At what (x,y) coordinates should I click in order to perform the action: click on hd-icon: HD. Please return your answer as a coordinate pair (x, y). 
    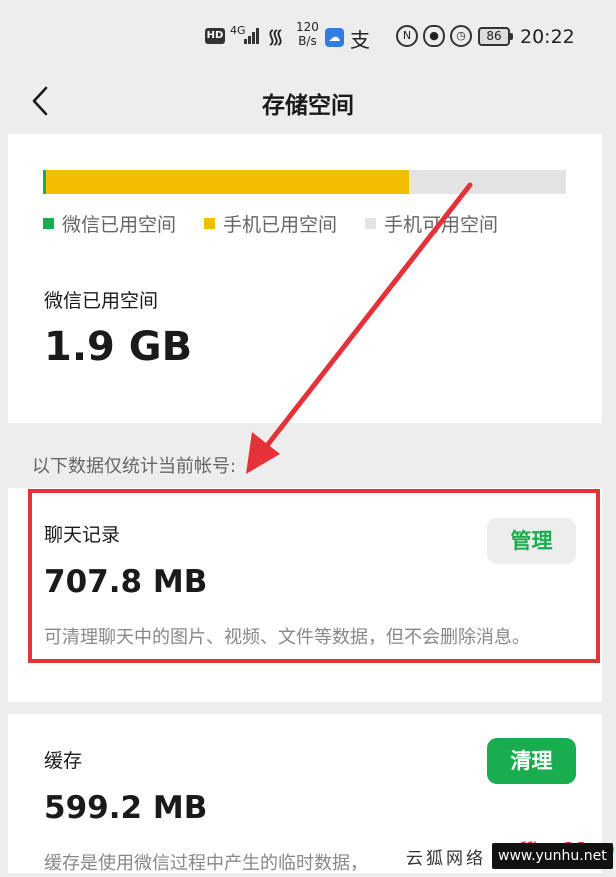
    Looking at the image, I should click on (215, 36).